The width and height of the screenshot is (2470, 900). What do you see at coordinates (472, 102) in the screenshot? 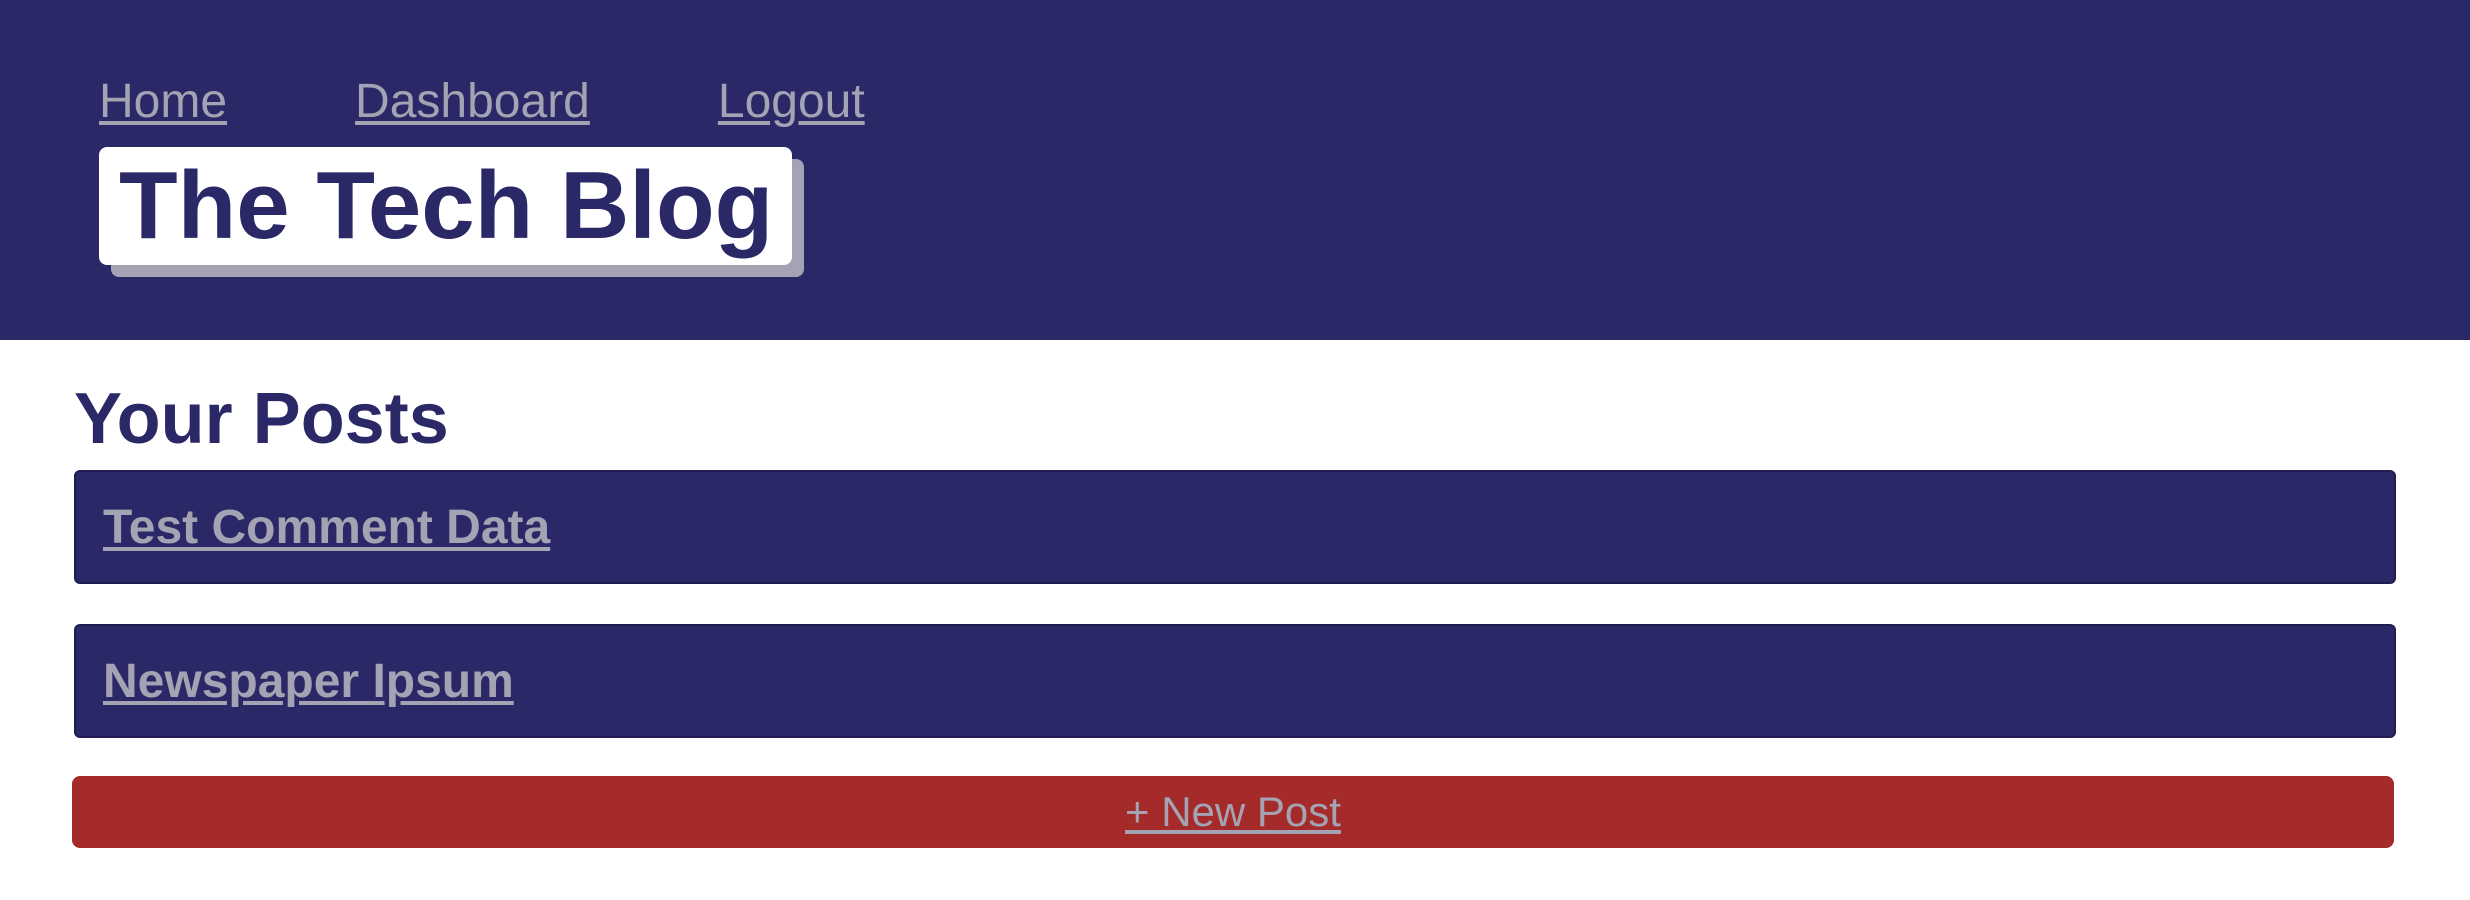
I see `nav-dashboard-link: Dashboard` at bounding box center [472, 102].